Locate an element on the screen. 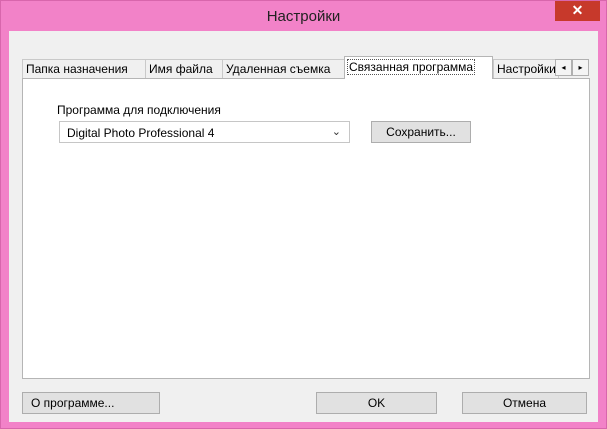 This screenshot has width=607, height=429. tab-remote-shooting: Удаленная съемка is located at coordinates (283, 68).